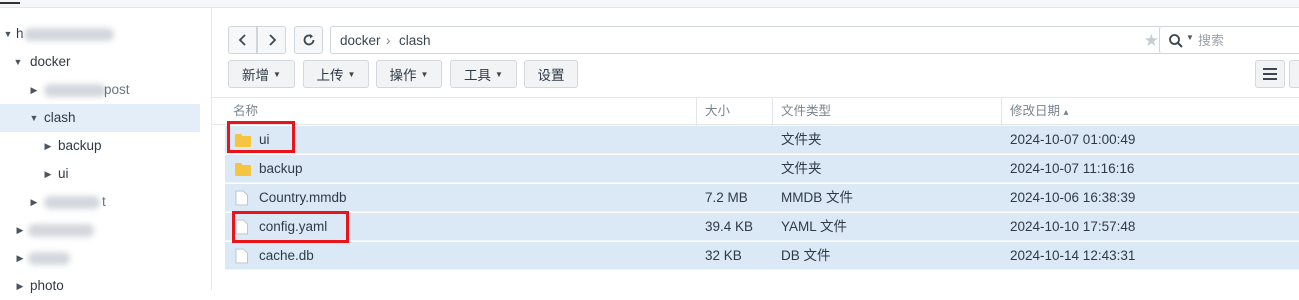 This screenshot has width=1299, height=300. I want to click on chevron-left-icon, so click(242, 40).